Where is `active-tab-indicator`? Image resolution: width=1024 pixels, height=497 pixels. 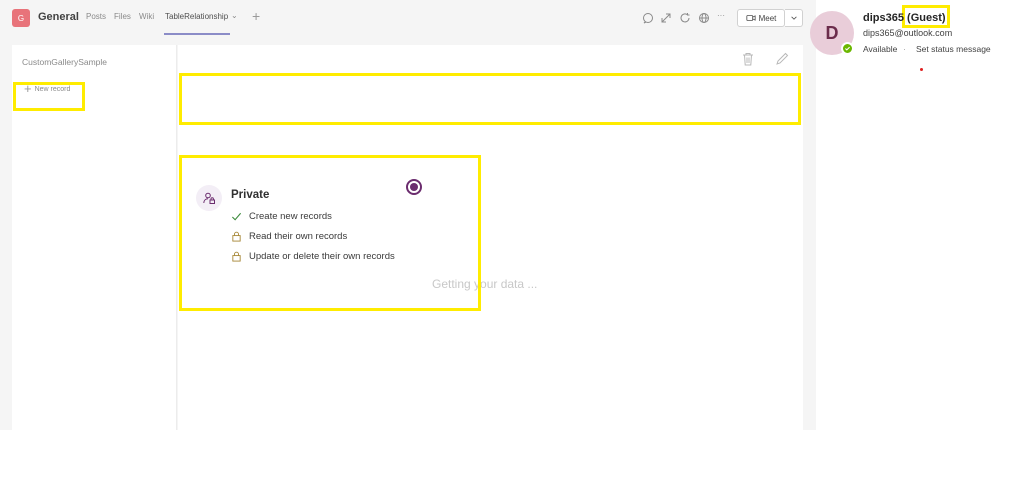
active-tab-indicator is located at coordinates (197, 34).